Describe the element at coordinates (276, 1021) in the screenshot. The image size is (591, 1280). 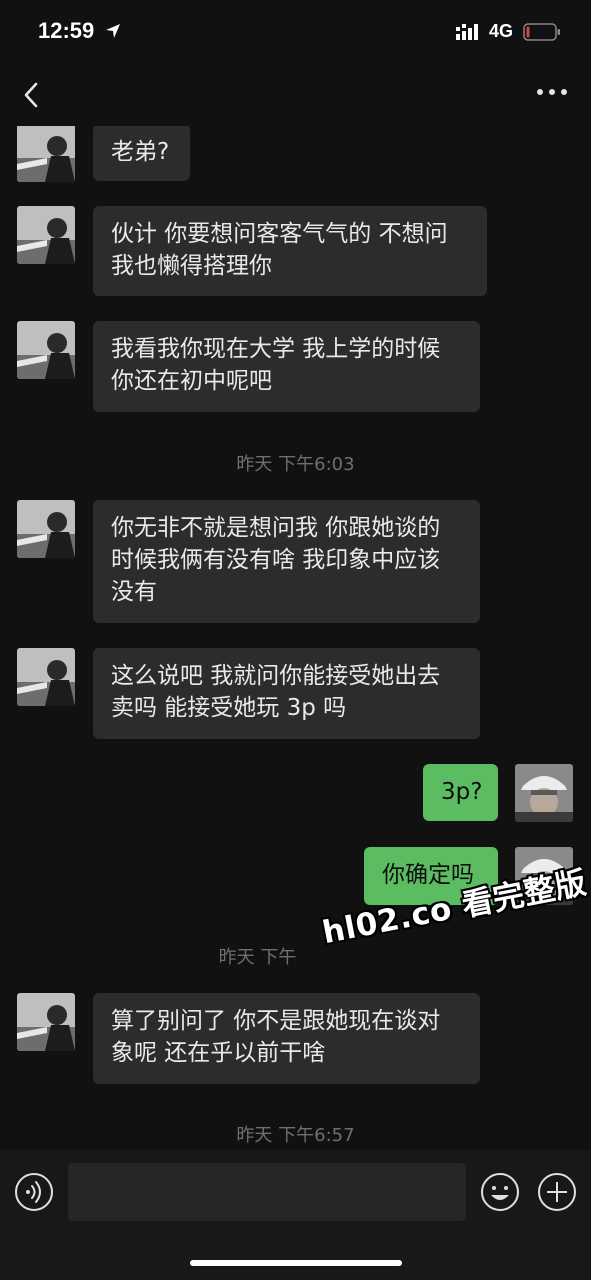
I see `message-text-line: 算了别问了 你不是跟她现在谈对` at that location.